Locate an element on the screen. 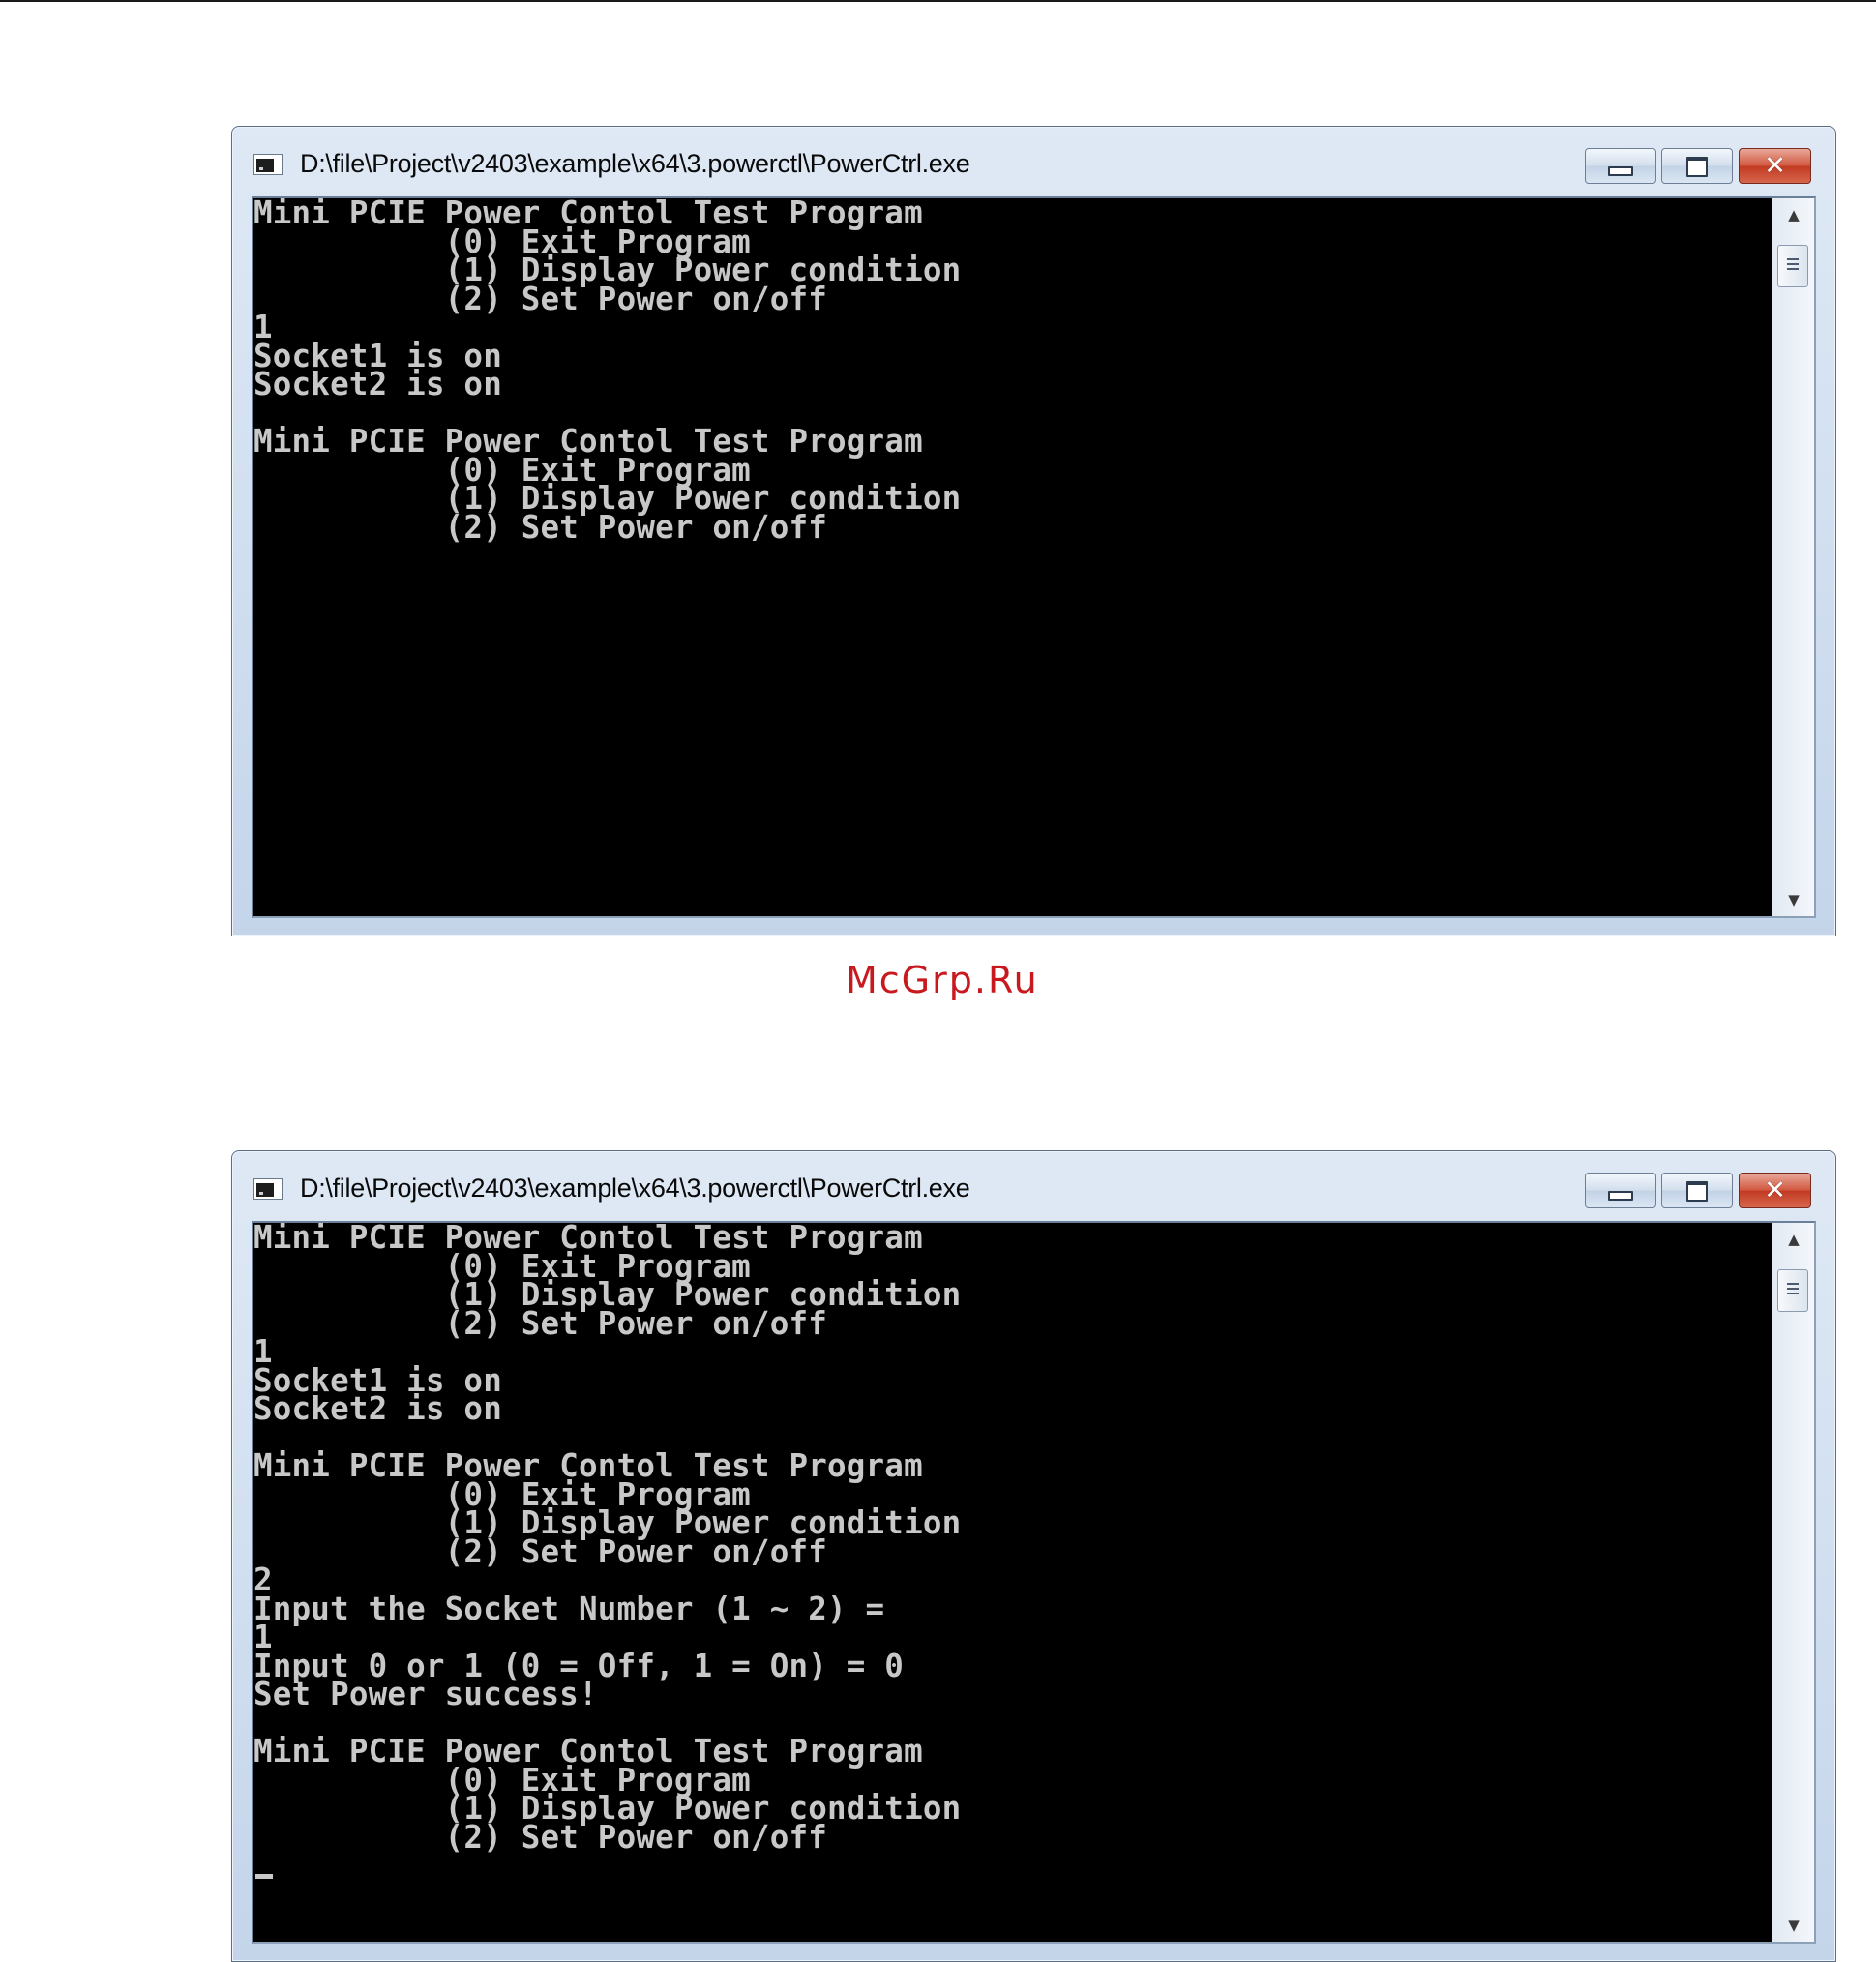 The image size is (1876, 1962). page-top-rule is located at coordinates (938, 1).